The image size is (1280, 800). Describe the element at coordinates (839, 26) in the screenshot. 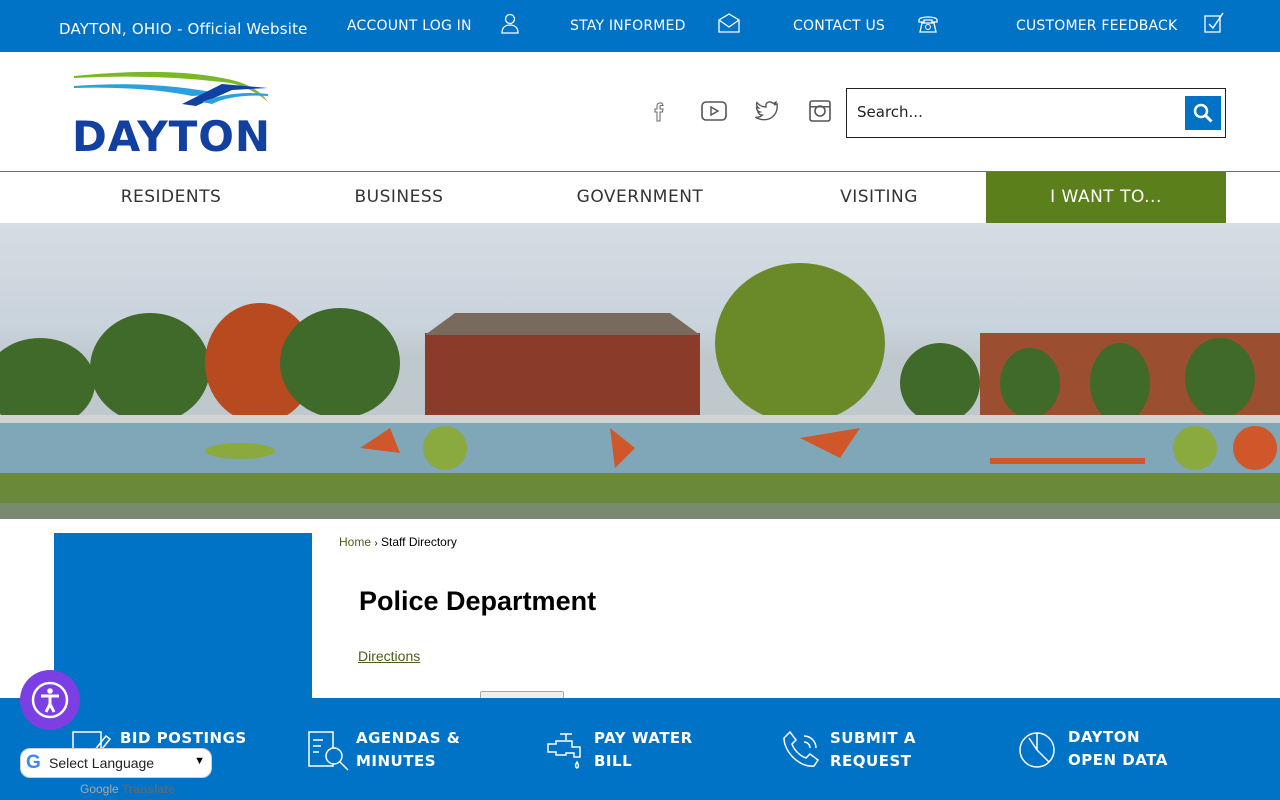

I see `contact-us-link: CONTACT US` at that location.